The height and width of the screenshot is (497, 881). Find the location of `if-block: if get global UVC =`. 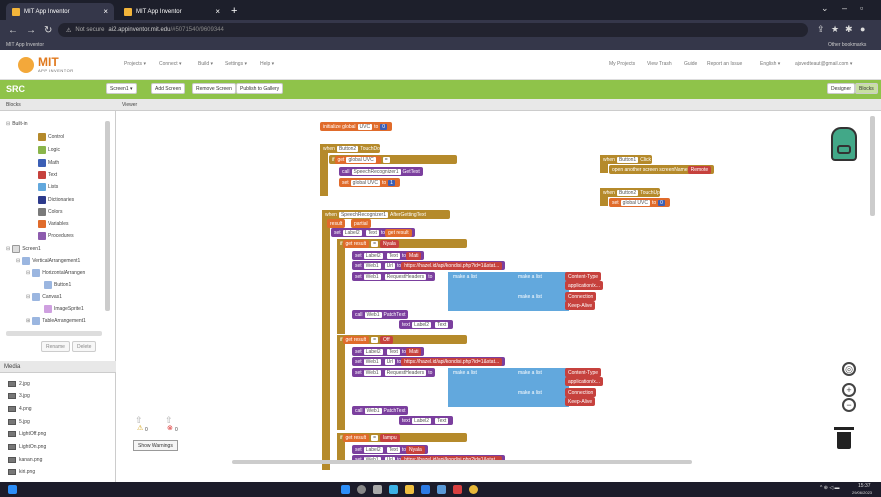

if-block: if get global UVC = is located at coordinates (393, 159).